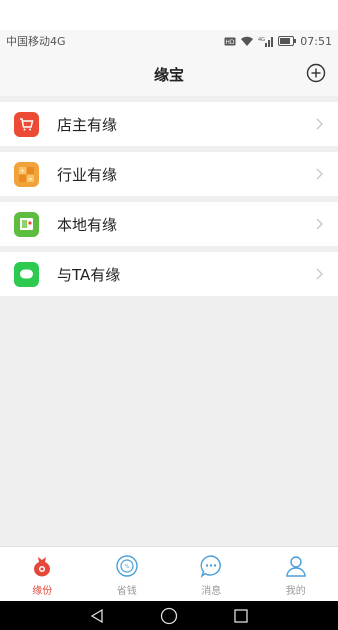  I want to click on tab-fortune: 缘份, so click(42, 574).